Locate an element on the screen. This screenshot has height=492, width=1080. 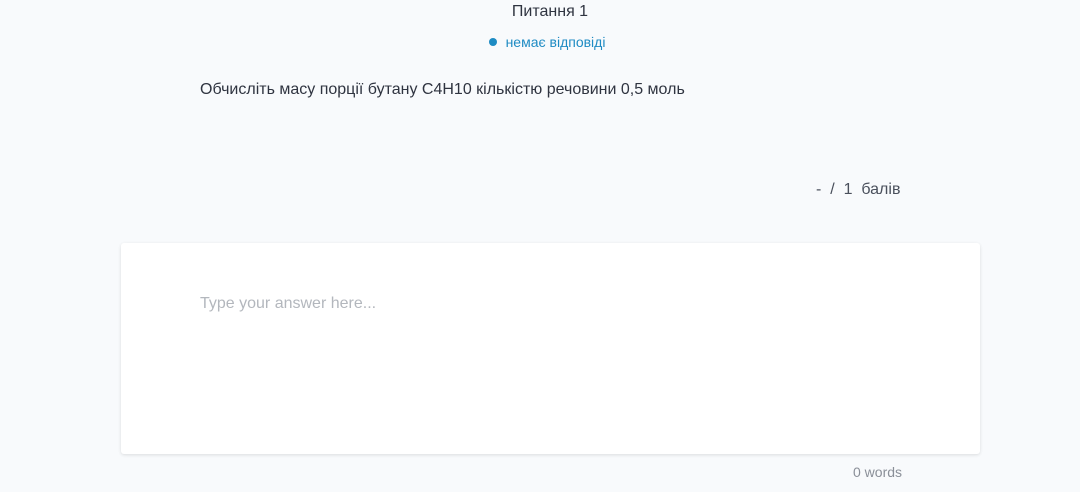
answer-status: немає відповіді is located at coordinates (540, 42).